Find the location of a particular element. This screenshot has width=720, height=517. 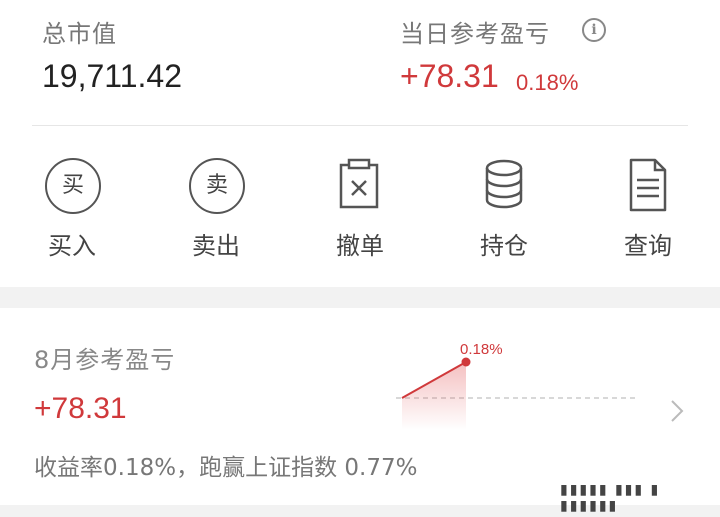

query-document-icon is located at coordinates (648, 185).